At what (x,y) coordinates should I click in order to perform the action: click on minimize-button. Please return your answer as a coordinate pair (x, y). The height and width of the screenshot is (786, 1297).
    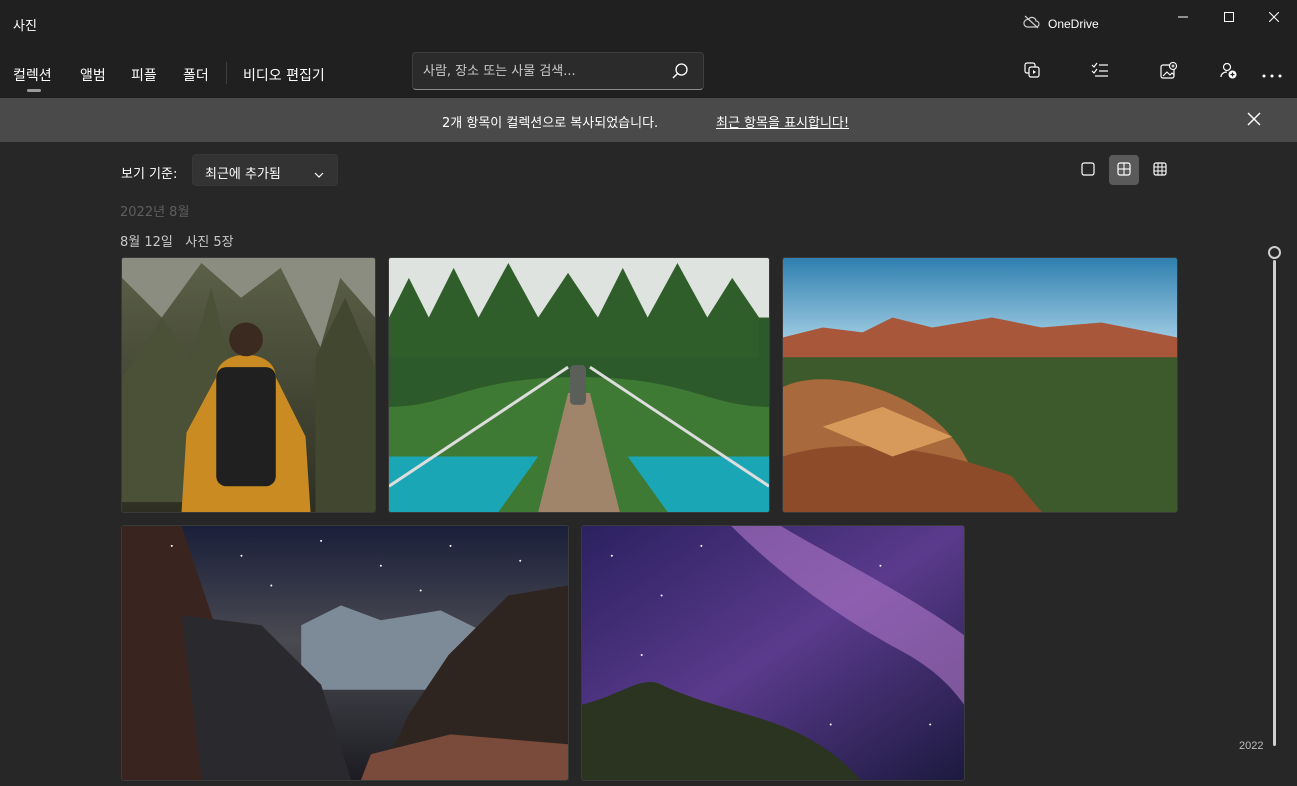
    Looking at the image, I should click on (1183, 17).